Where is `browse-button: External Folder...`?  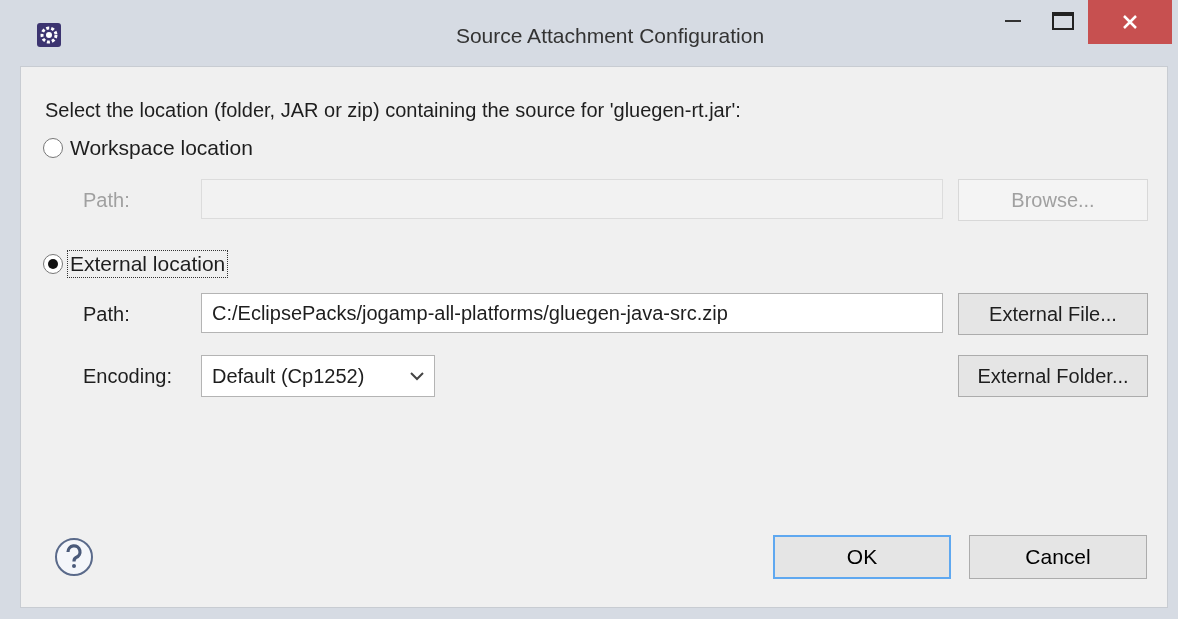 browse-button: External Folder... is located at coordinates (1053, 376).